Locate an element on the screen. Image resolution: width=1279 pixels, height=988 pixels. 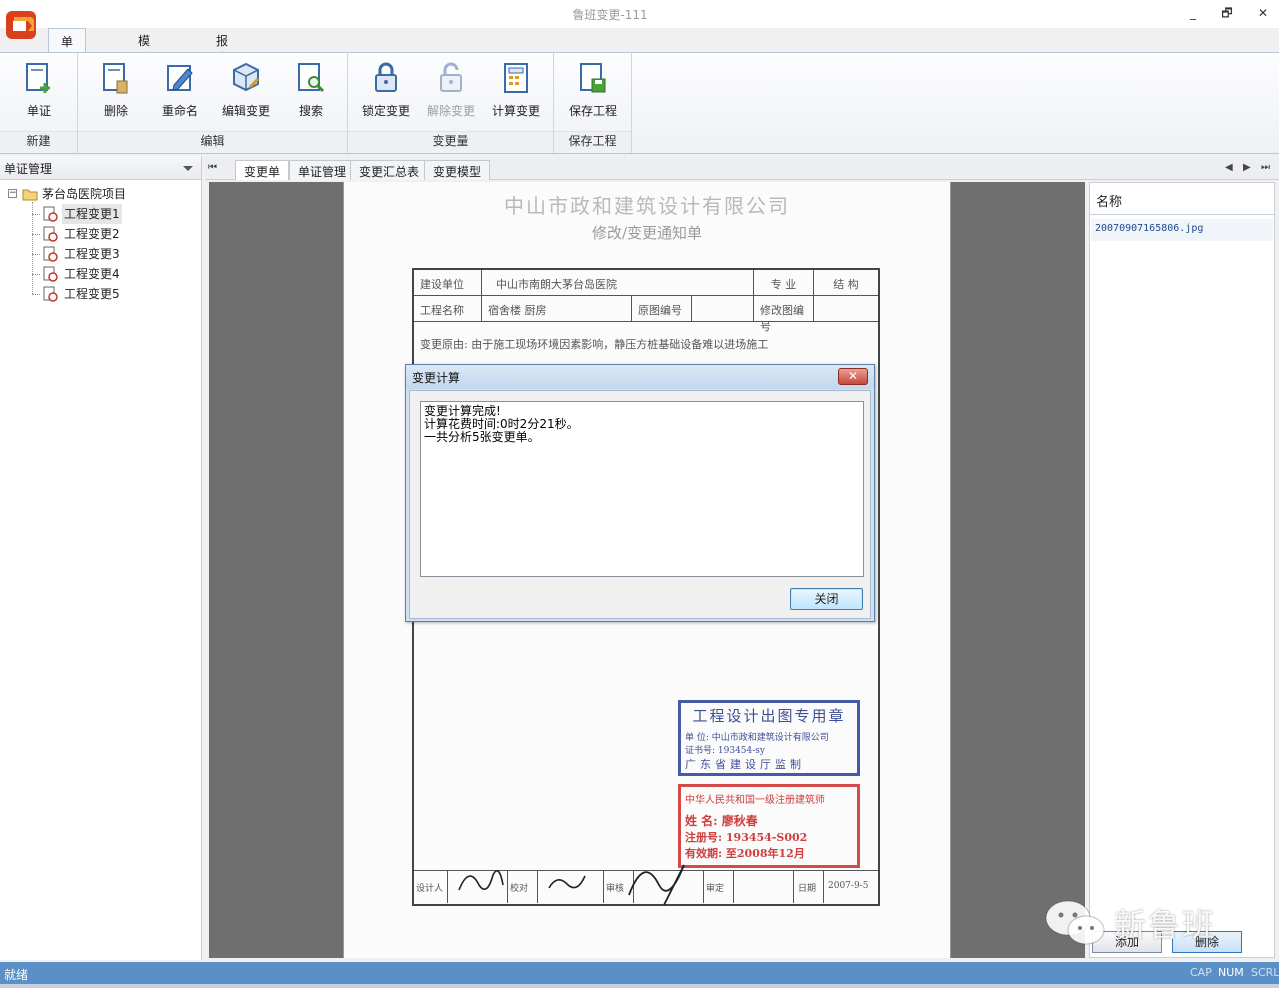
tree-item: 工程变更1 is located at coordinates (100, 214).